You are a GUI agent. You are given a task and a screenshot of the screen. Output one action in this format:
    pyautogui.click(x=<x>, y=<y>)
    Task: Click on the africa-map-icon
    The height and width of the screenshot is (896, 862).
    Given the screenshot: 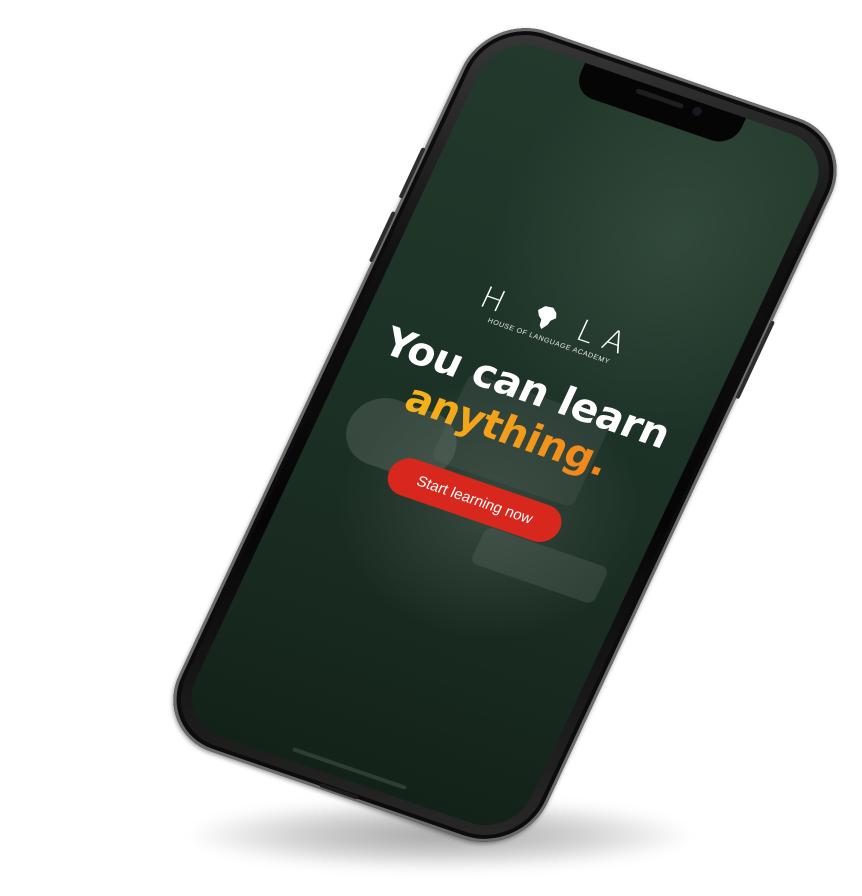 What is the action you would take?
    pyautogui.click(x=547, y=318)
    